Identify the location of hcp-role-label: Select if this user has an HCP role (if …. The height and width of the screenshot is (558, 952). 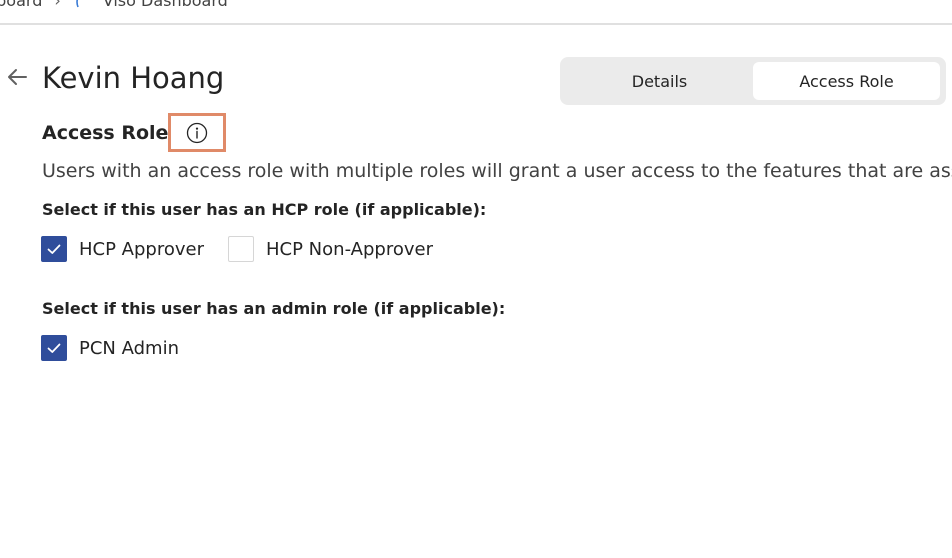
(264, 209).